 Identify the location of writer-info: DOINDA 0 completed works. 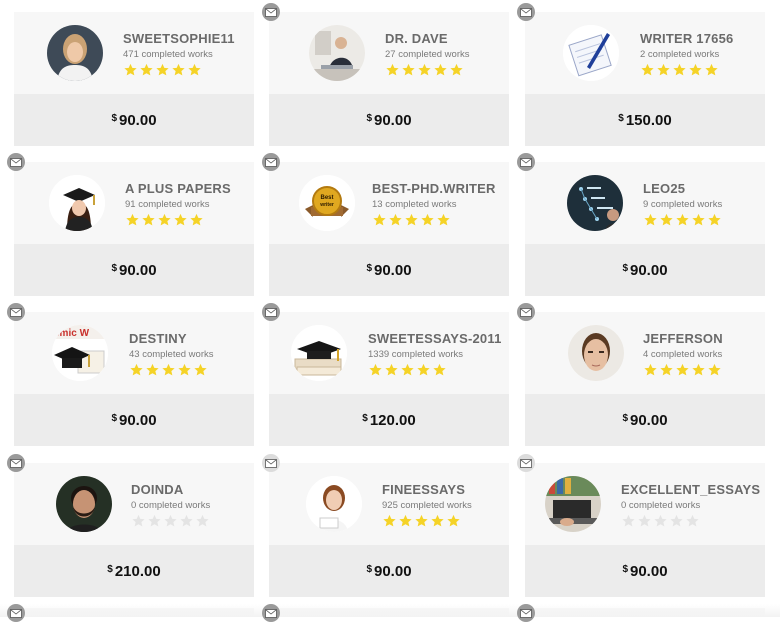
(171, 505).